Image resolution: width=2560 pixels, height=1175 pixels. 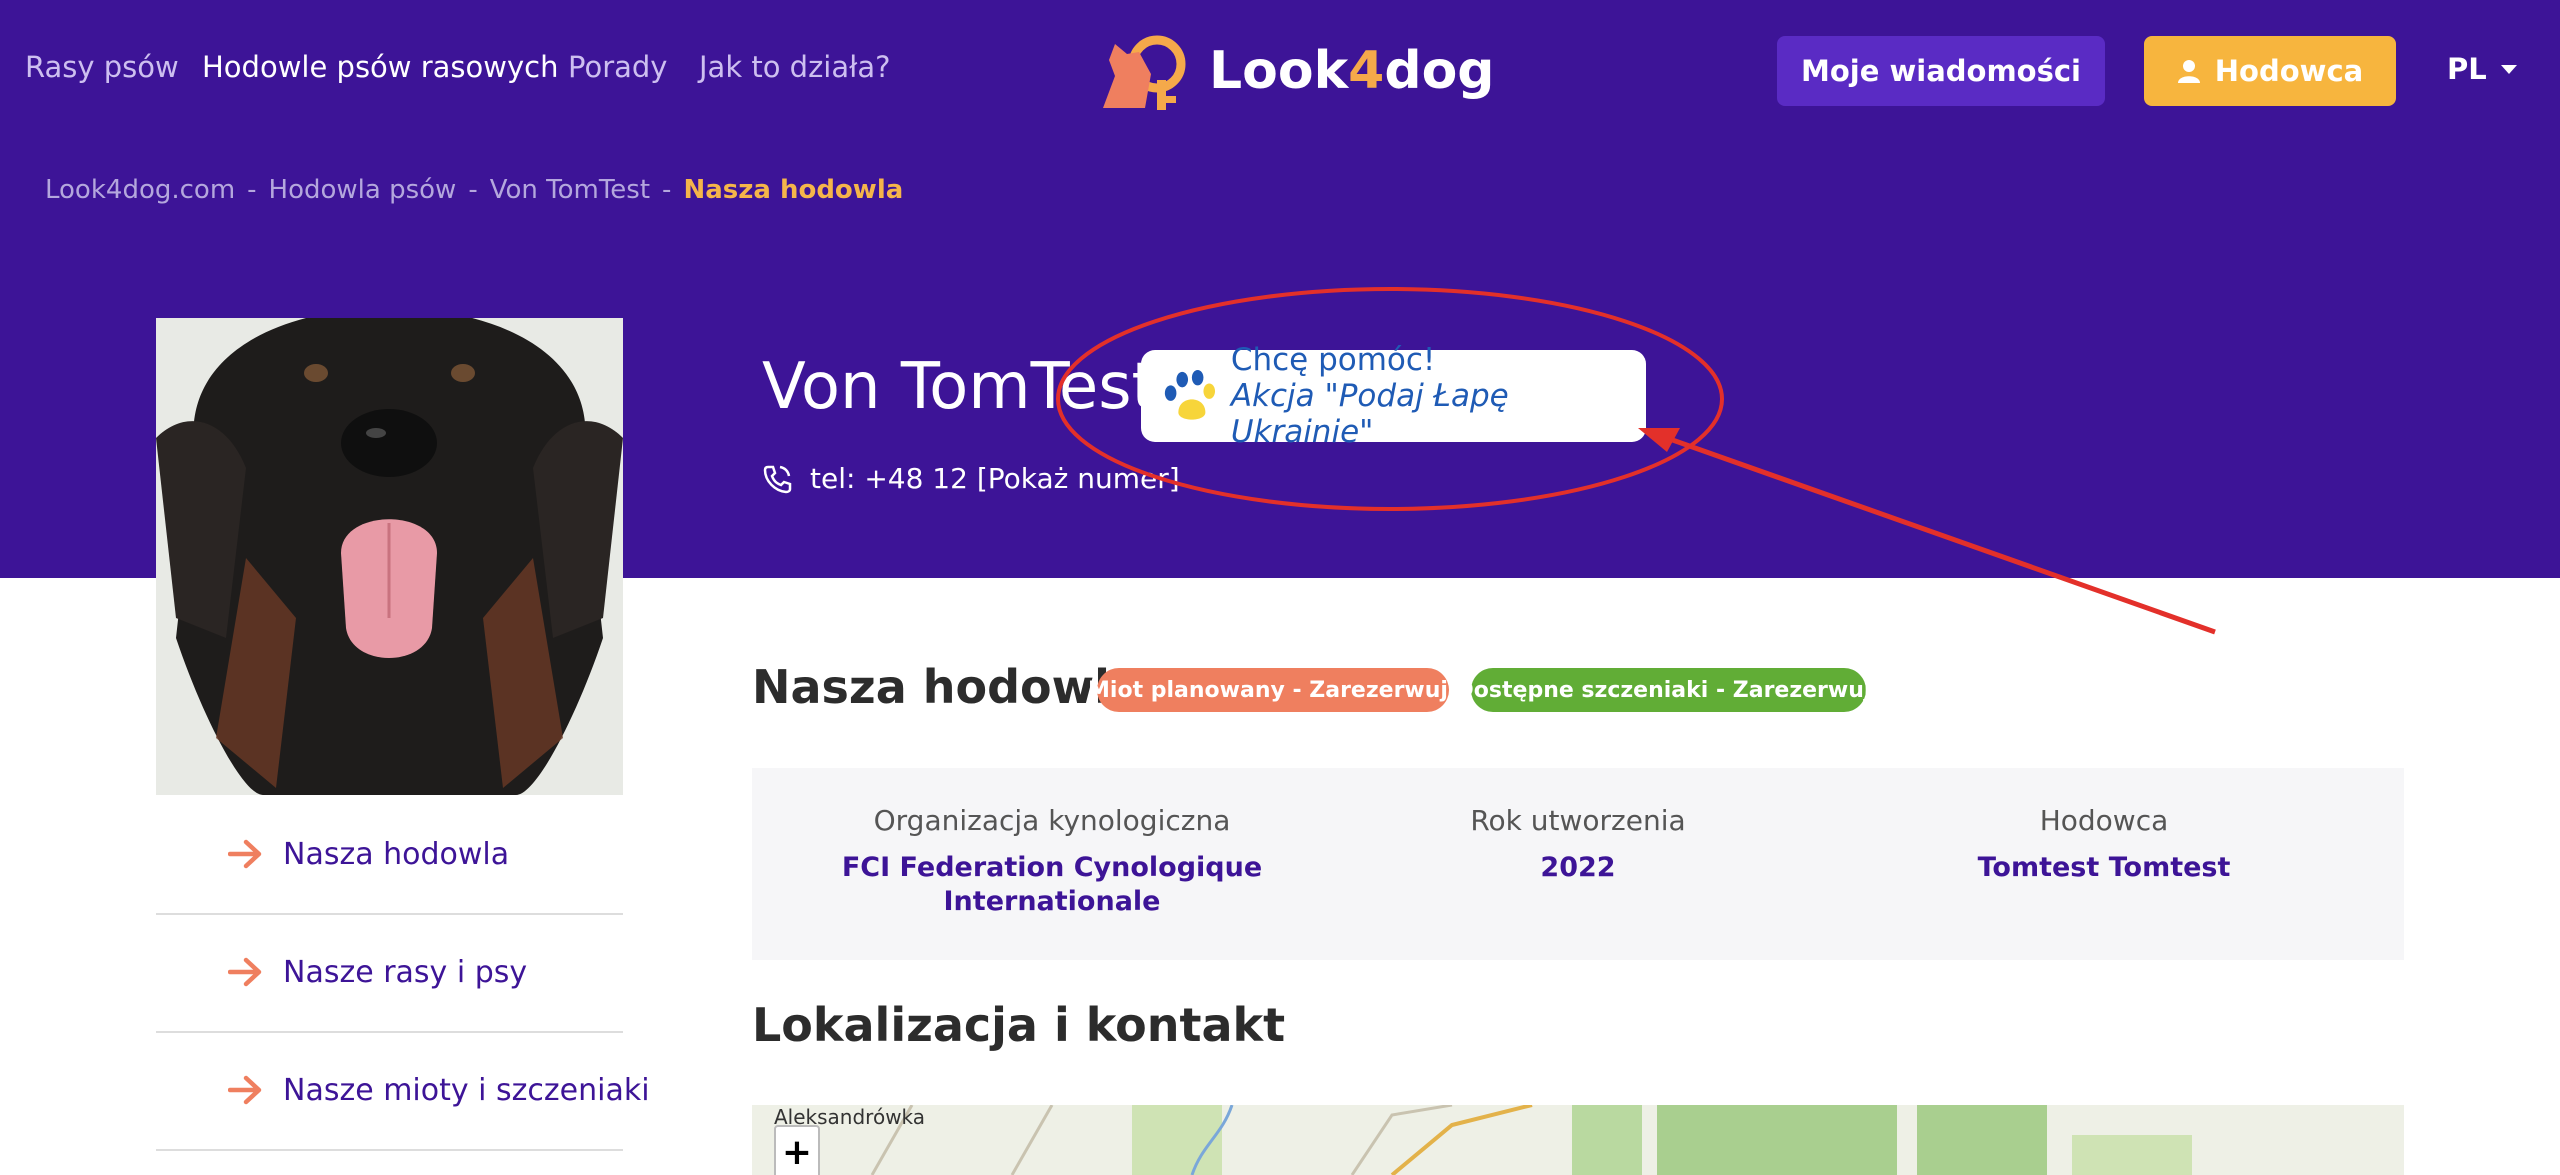 I want to click on sidebar-item-kennel: Nasza hodowla, so click(x=389, y=855).